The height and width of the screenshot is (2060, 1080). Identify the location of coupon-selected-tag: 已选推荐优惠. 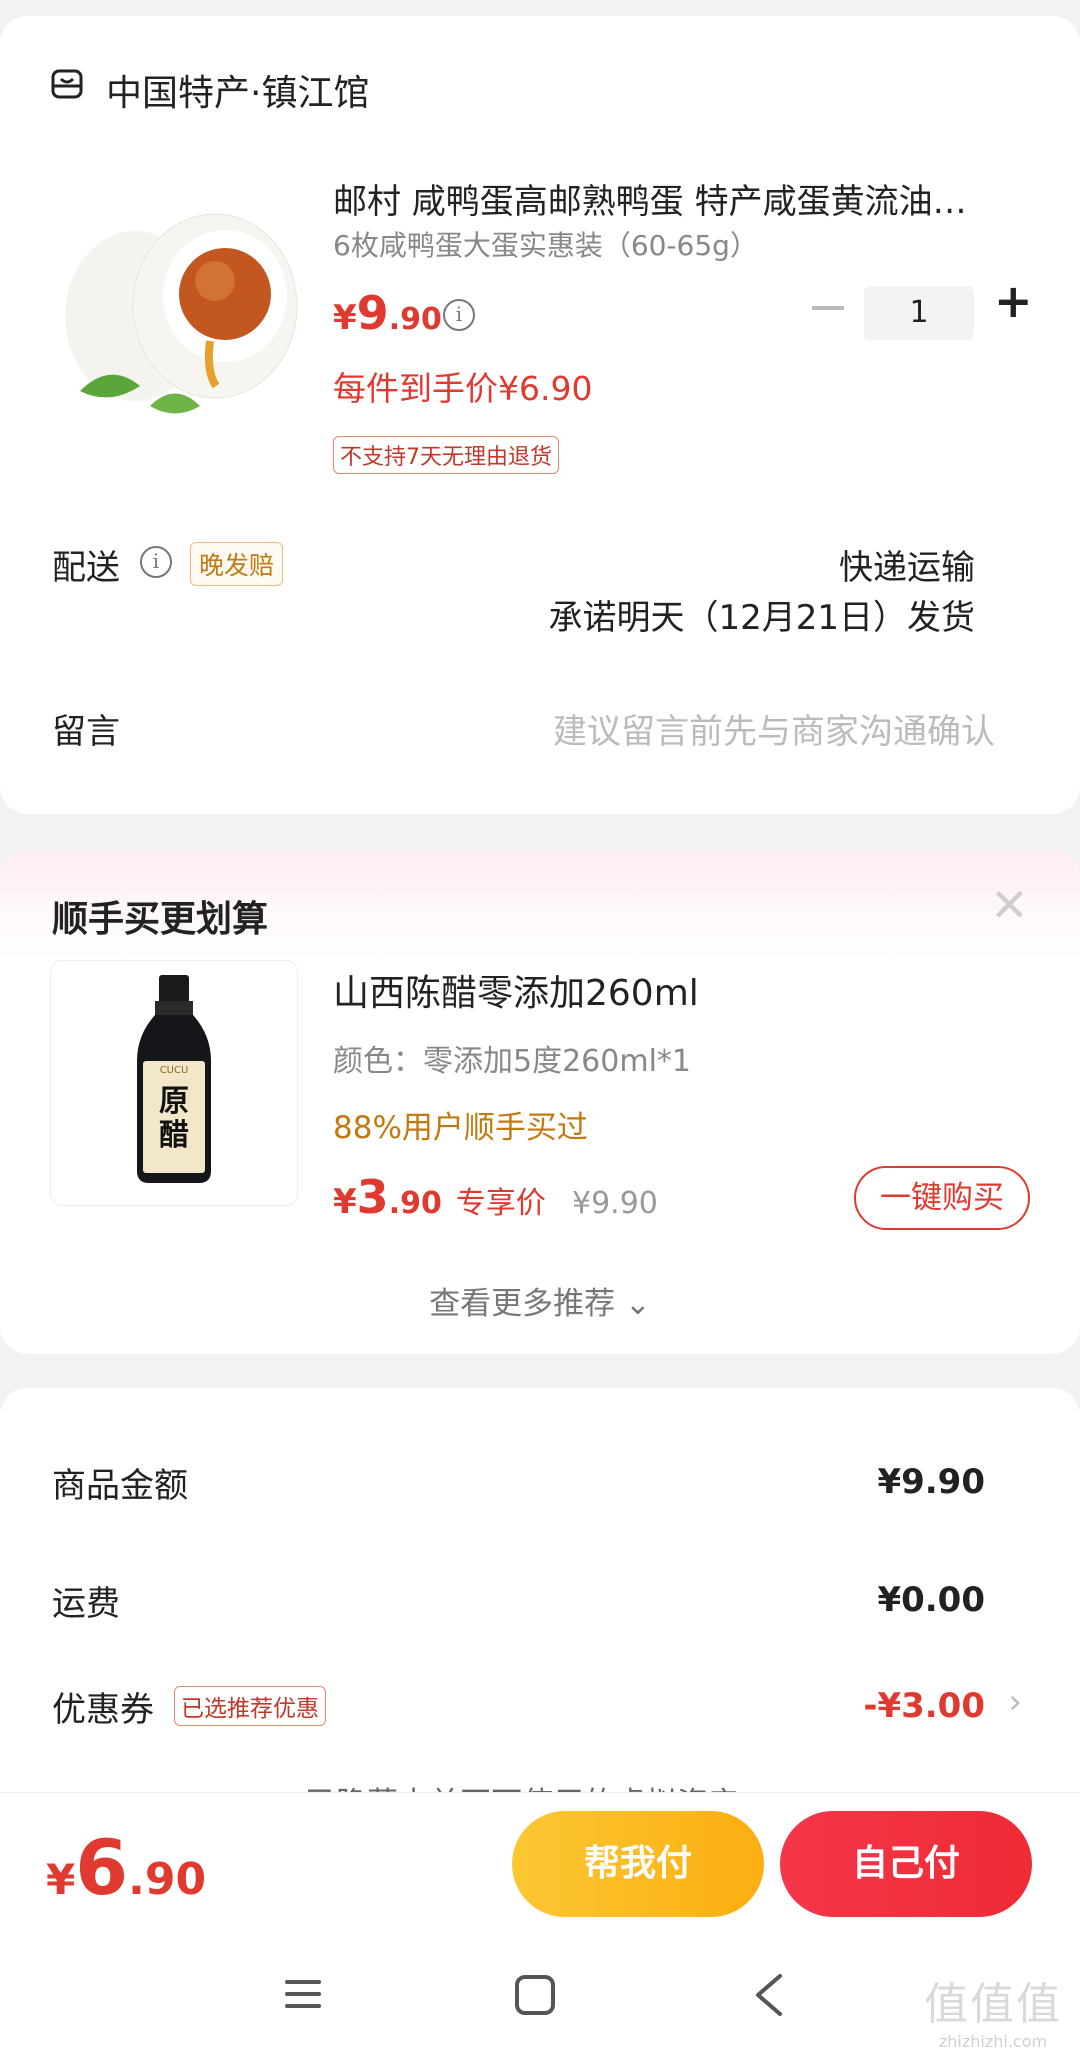
(250, 1706).